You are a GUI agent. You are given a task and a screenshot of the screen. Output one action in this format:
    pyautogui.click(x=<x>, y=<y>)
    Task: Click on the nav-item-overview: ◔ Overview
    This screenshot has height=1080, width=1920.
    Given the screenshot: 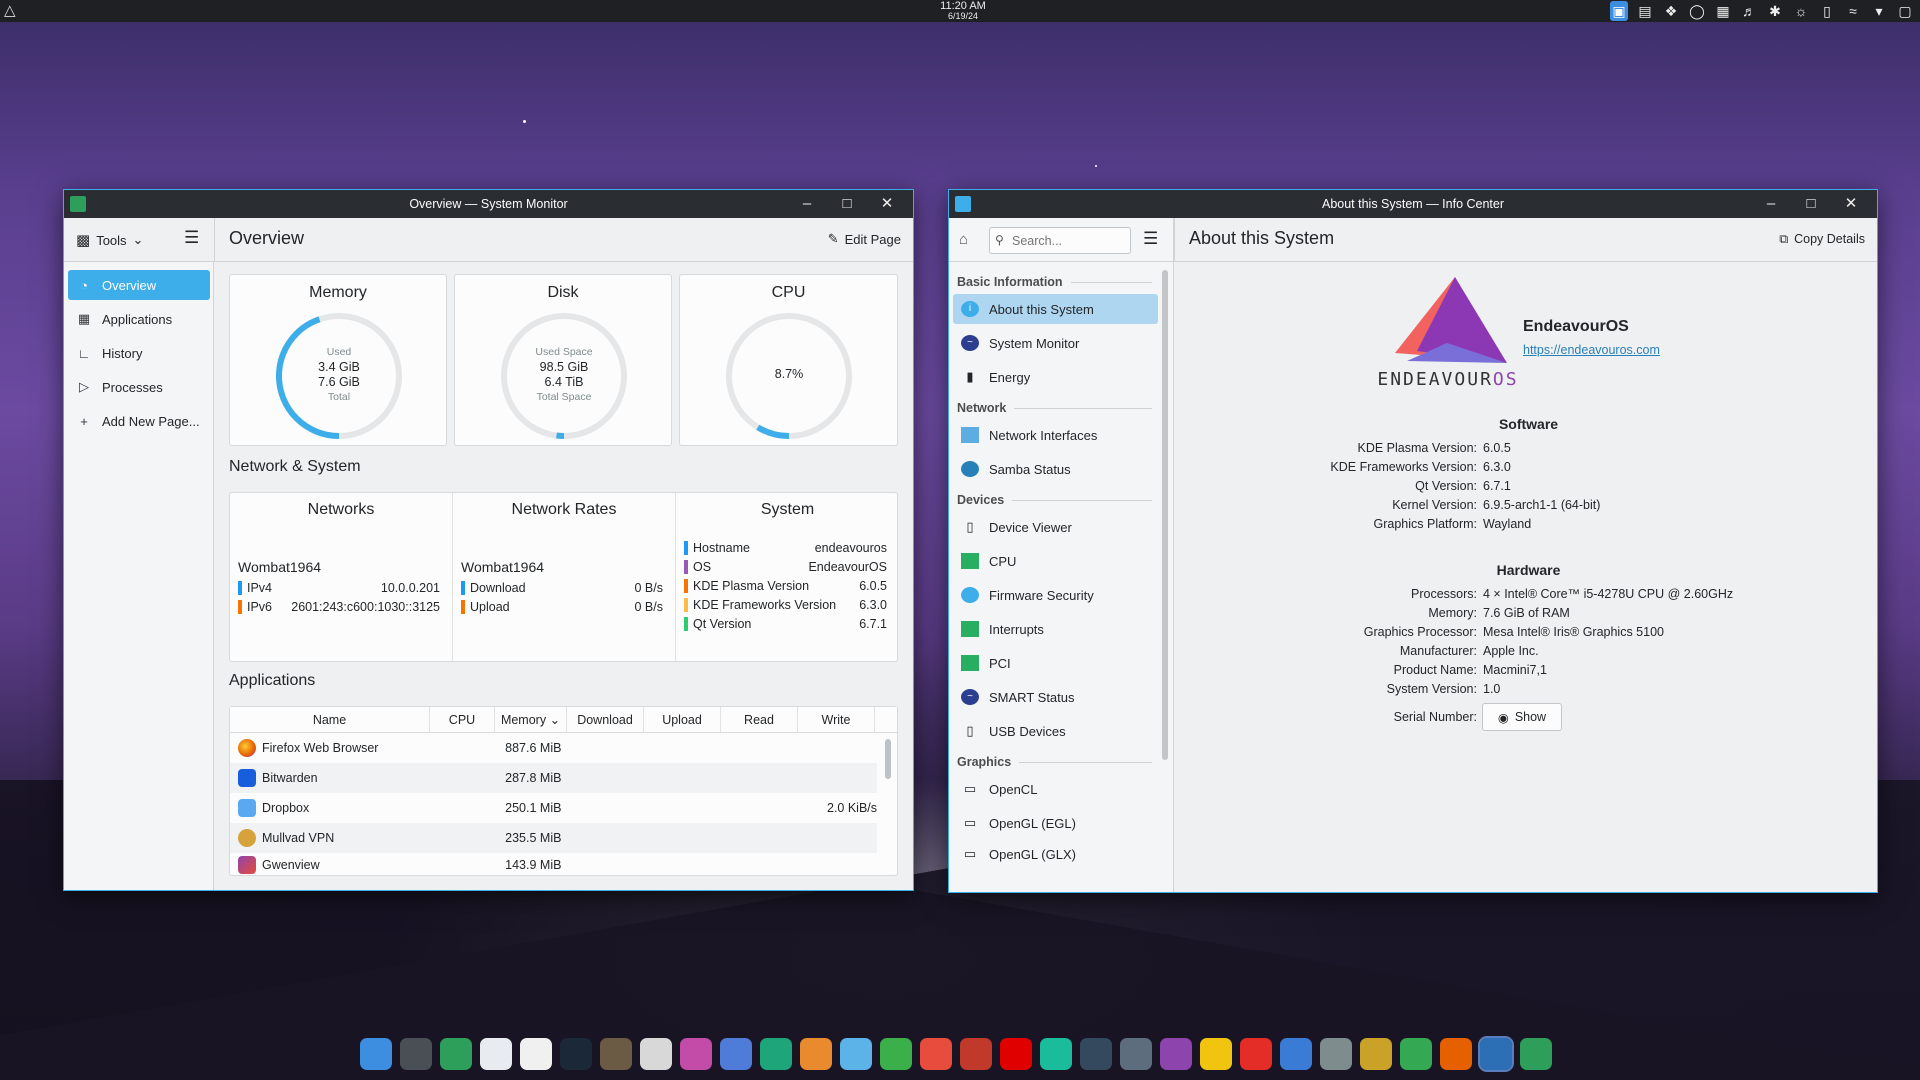 What is the action you would take?
    pyautogui.click(x=139, y=285)
    